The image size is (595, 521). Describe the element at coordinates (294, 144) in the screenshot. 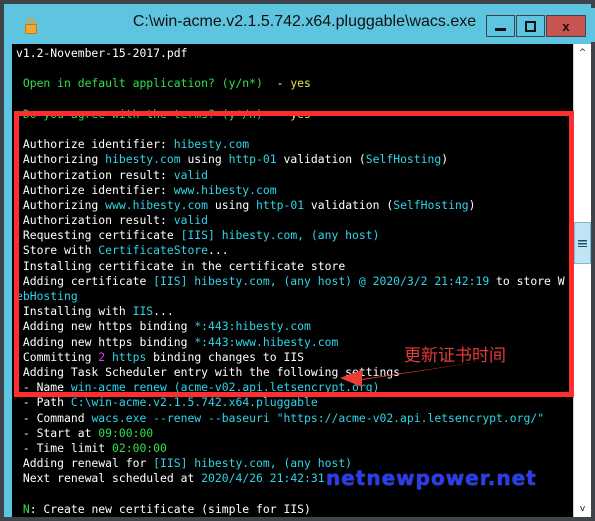

I see `console-line: Authorize identifier: hibesty.com` at that location.